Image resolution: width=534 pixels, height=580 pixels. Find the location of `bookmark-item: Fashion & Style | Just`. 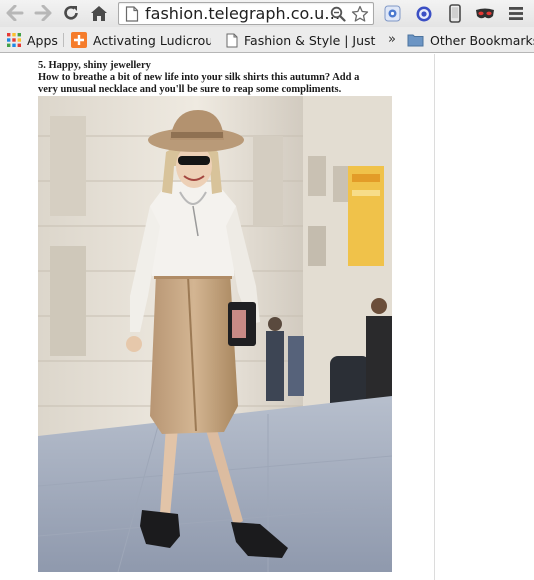

bookmark-item: Fashion & Style | Just is located at coordinates (301, 40).